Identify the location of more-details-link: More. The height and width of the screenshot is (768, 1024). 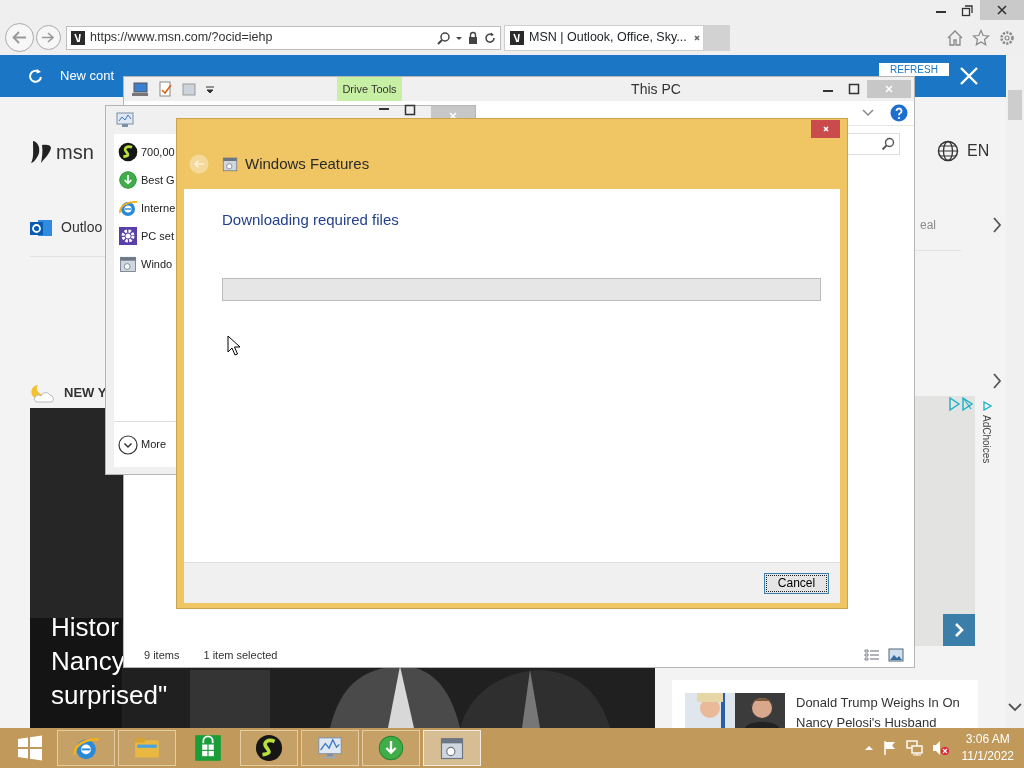
(154, 444).